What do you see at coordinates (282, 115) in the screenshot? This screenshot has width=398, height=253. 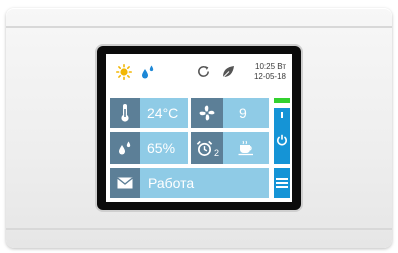 I see `power-level-mark` at bounding box center [282, 115].